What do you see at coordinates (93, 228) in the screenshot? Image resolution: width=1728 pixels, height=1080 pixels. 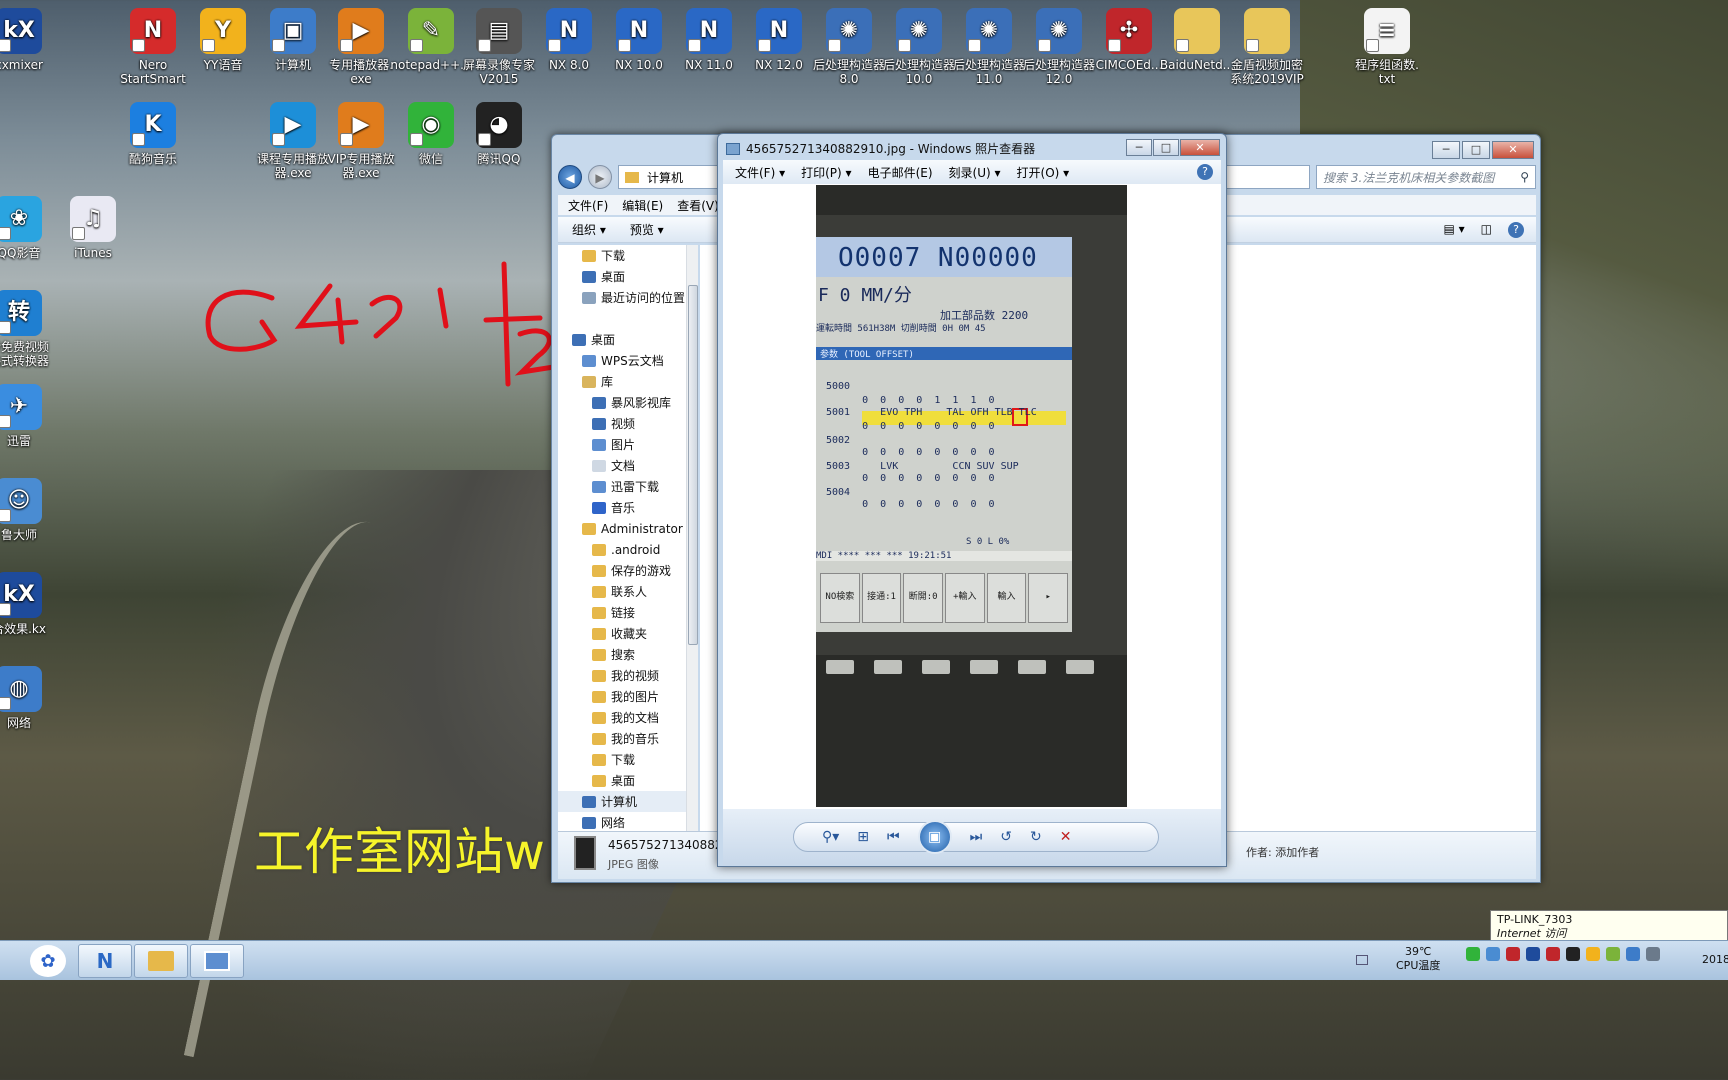 I see `desktop-icon: ♫ iTunes` at bounding box center [93, 228].